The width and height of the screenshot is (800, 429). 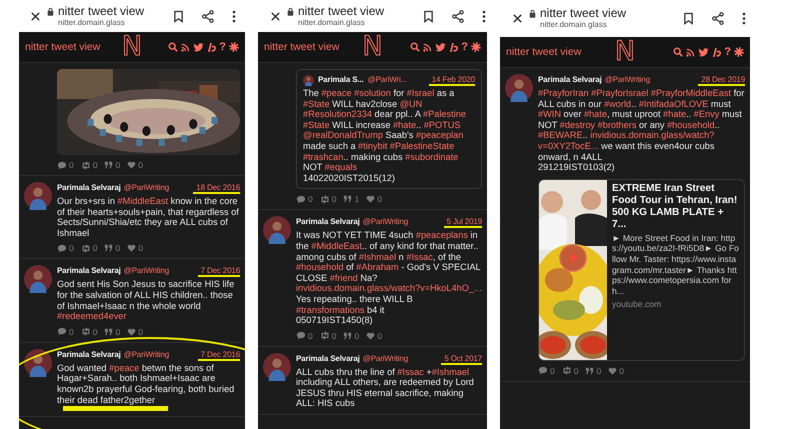 I want to click on mention-link: @realDonaldTrump, so click(x=343, y=135).